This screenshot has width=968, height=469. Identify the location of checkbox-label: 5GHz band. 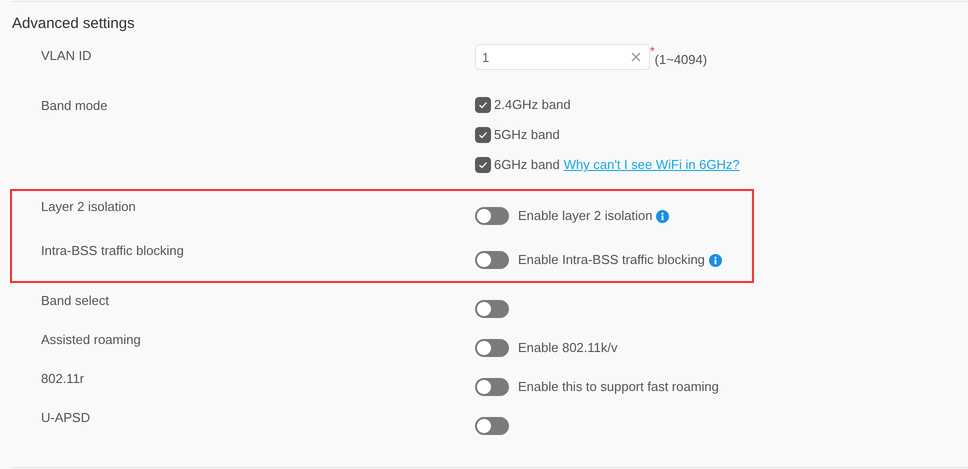
(527, 135).